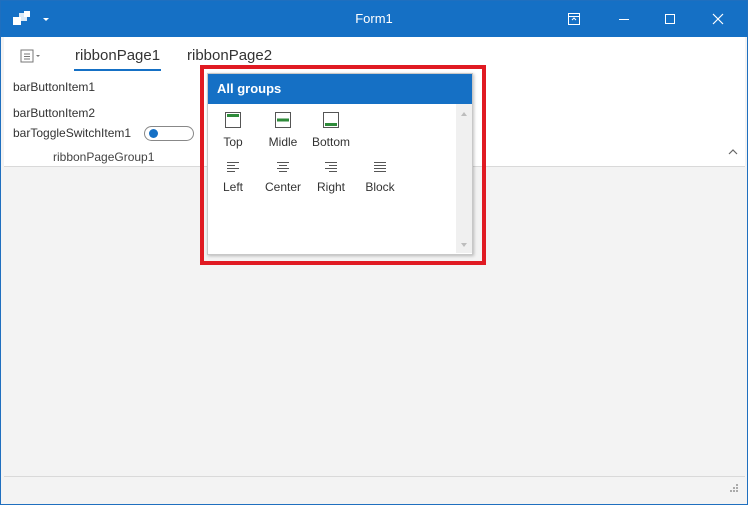 This screenshot has height=505, width=748. Describe the element at coordinates (380, 187) in the screenshot. I see `gallery-item-label: Block` at that location.